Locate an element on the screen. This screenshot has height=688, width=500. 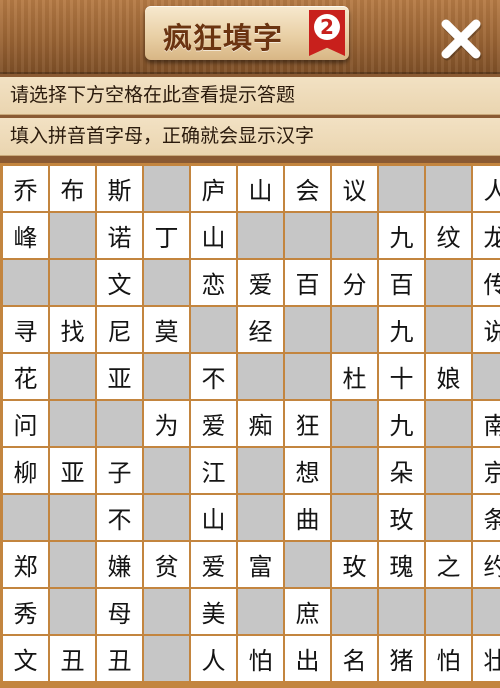
grid-cell-filled: 说 is located at coordinates (486, 329).